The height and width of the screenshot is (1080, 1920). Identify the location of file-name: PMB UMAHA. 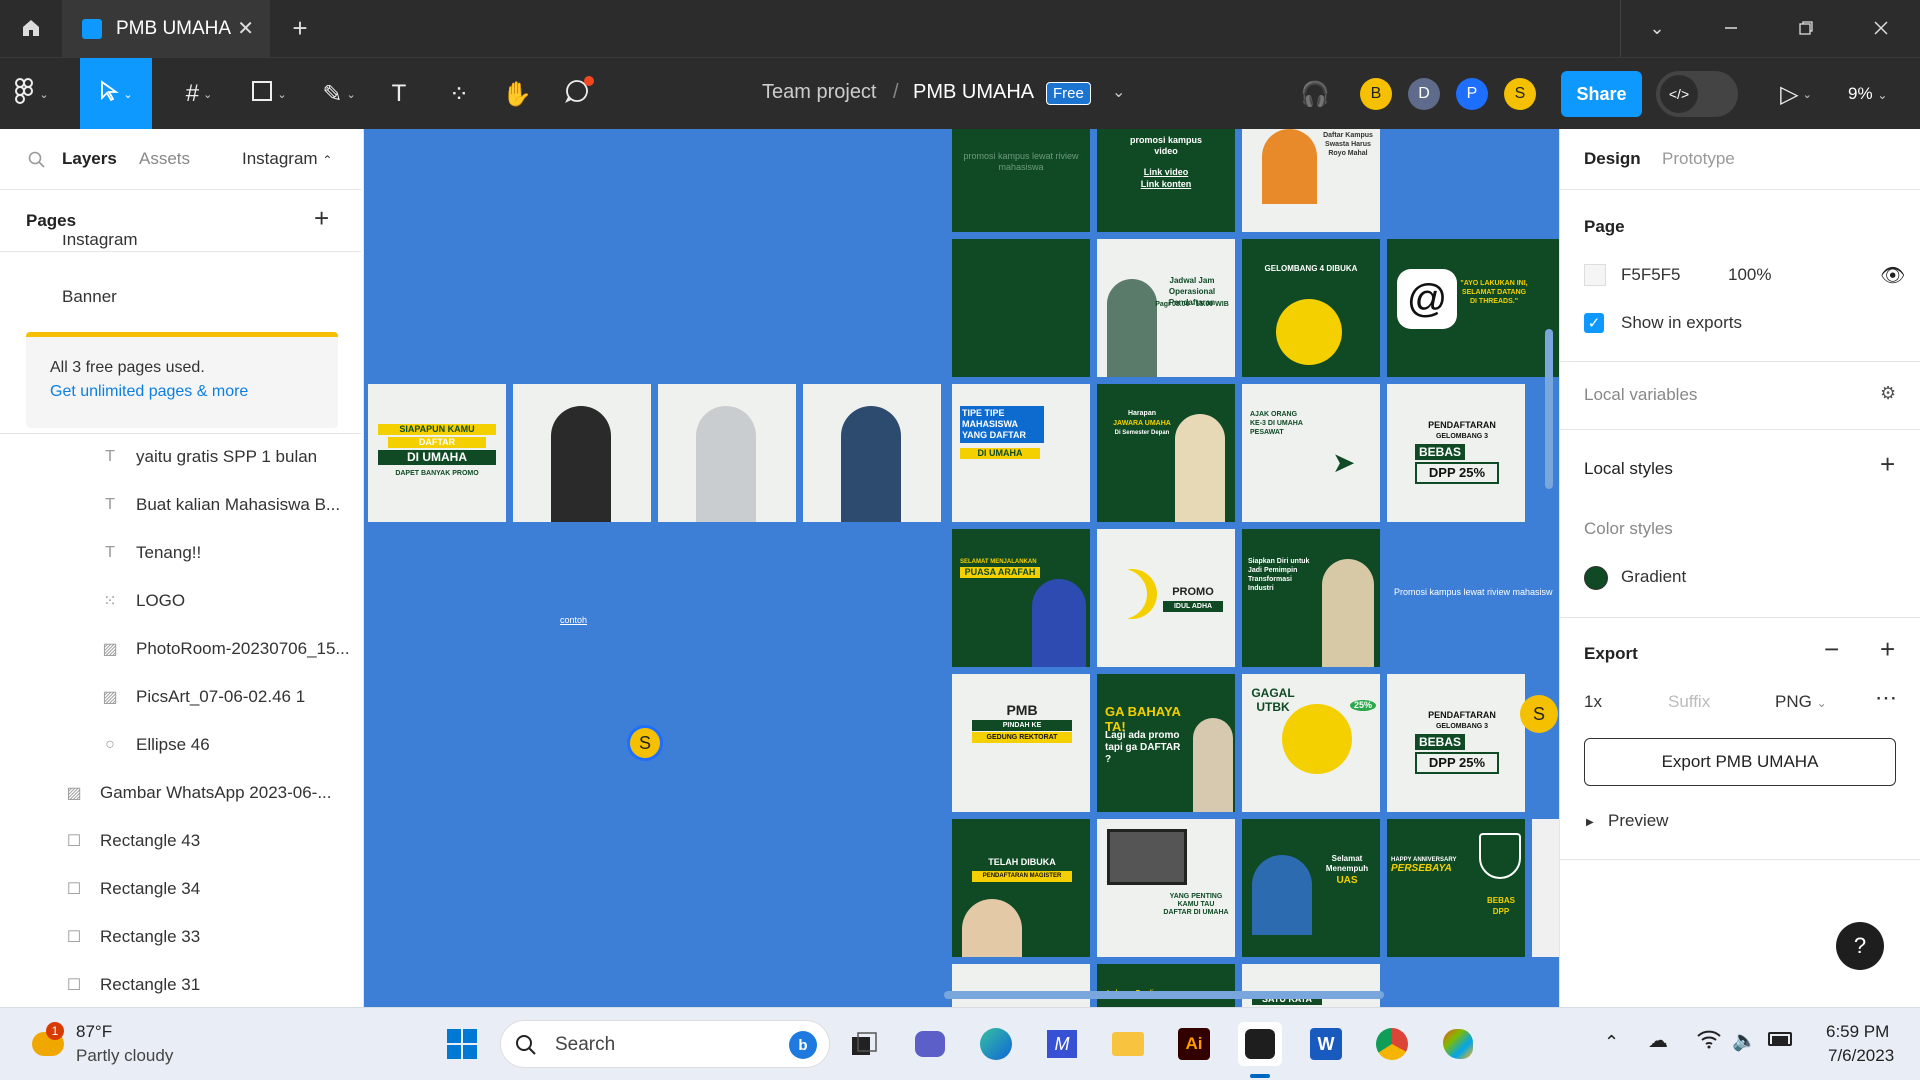
(973, 92).